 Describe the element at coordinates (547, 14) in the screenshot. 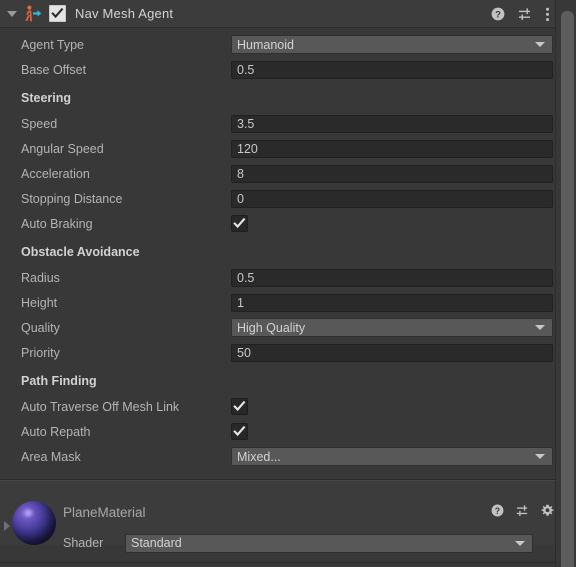

I see `more-menu-icon` at that location.